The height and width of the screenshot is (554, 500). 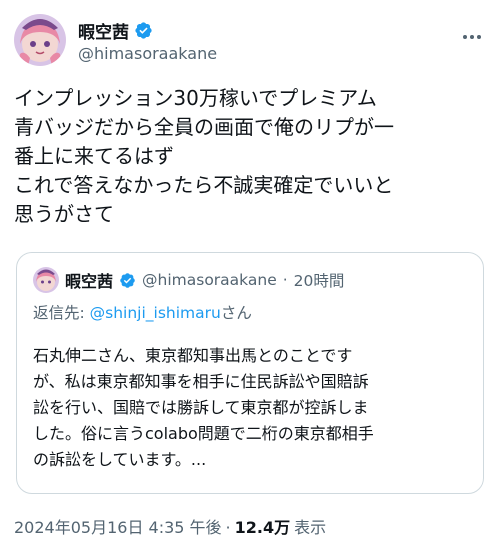 What do you see at coordinates (89, 281) in the screenshot?
I see `quoted-author-display-name: 暇空茜` at bounding box center [89, 281].